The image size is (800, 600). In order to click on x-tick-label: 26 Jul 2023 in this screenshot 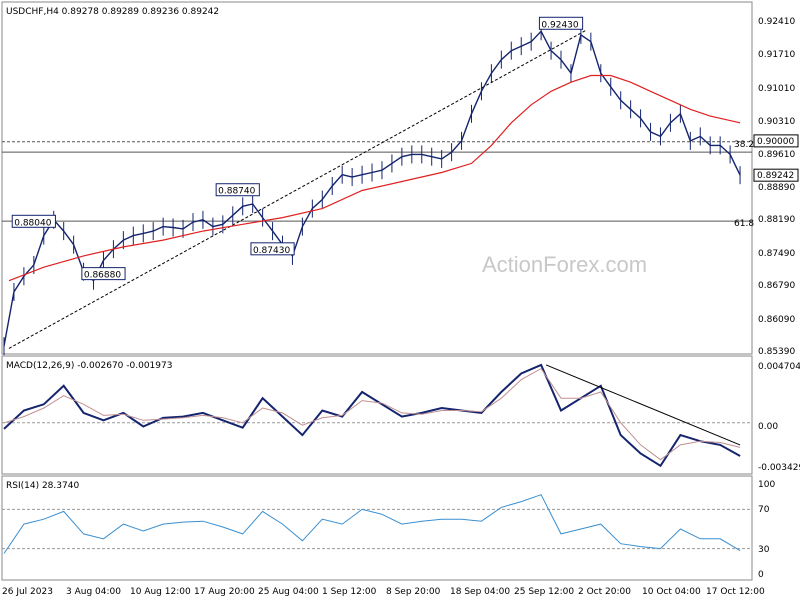, I will do `click(27, 592)`.